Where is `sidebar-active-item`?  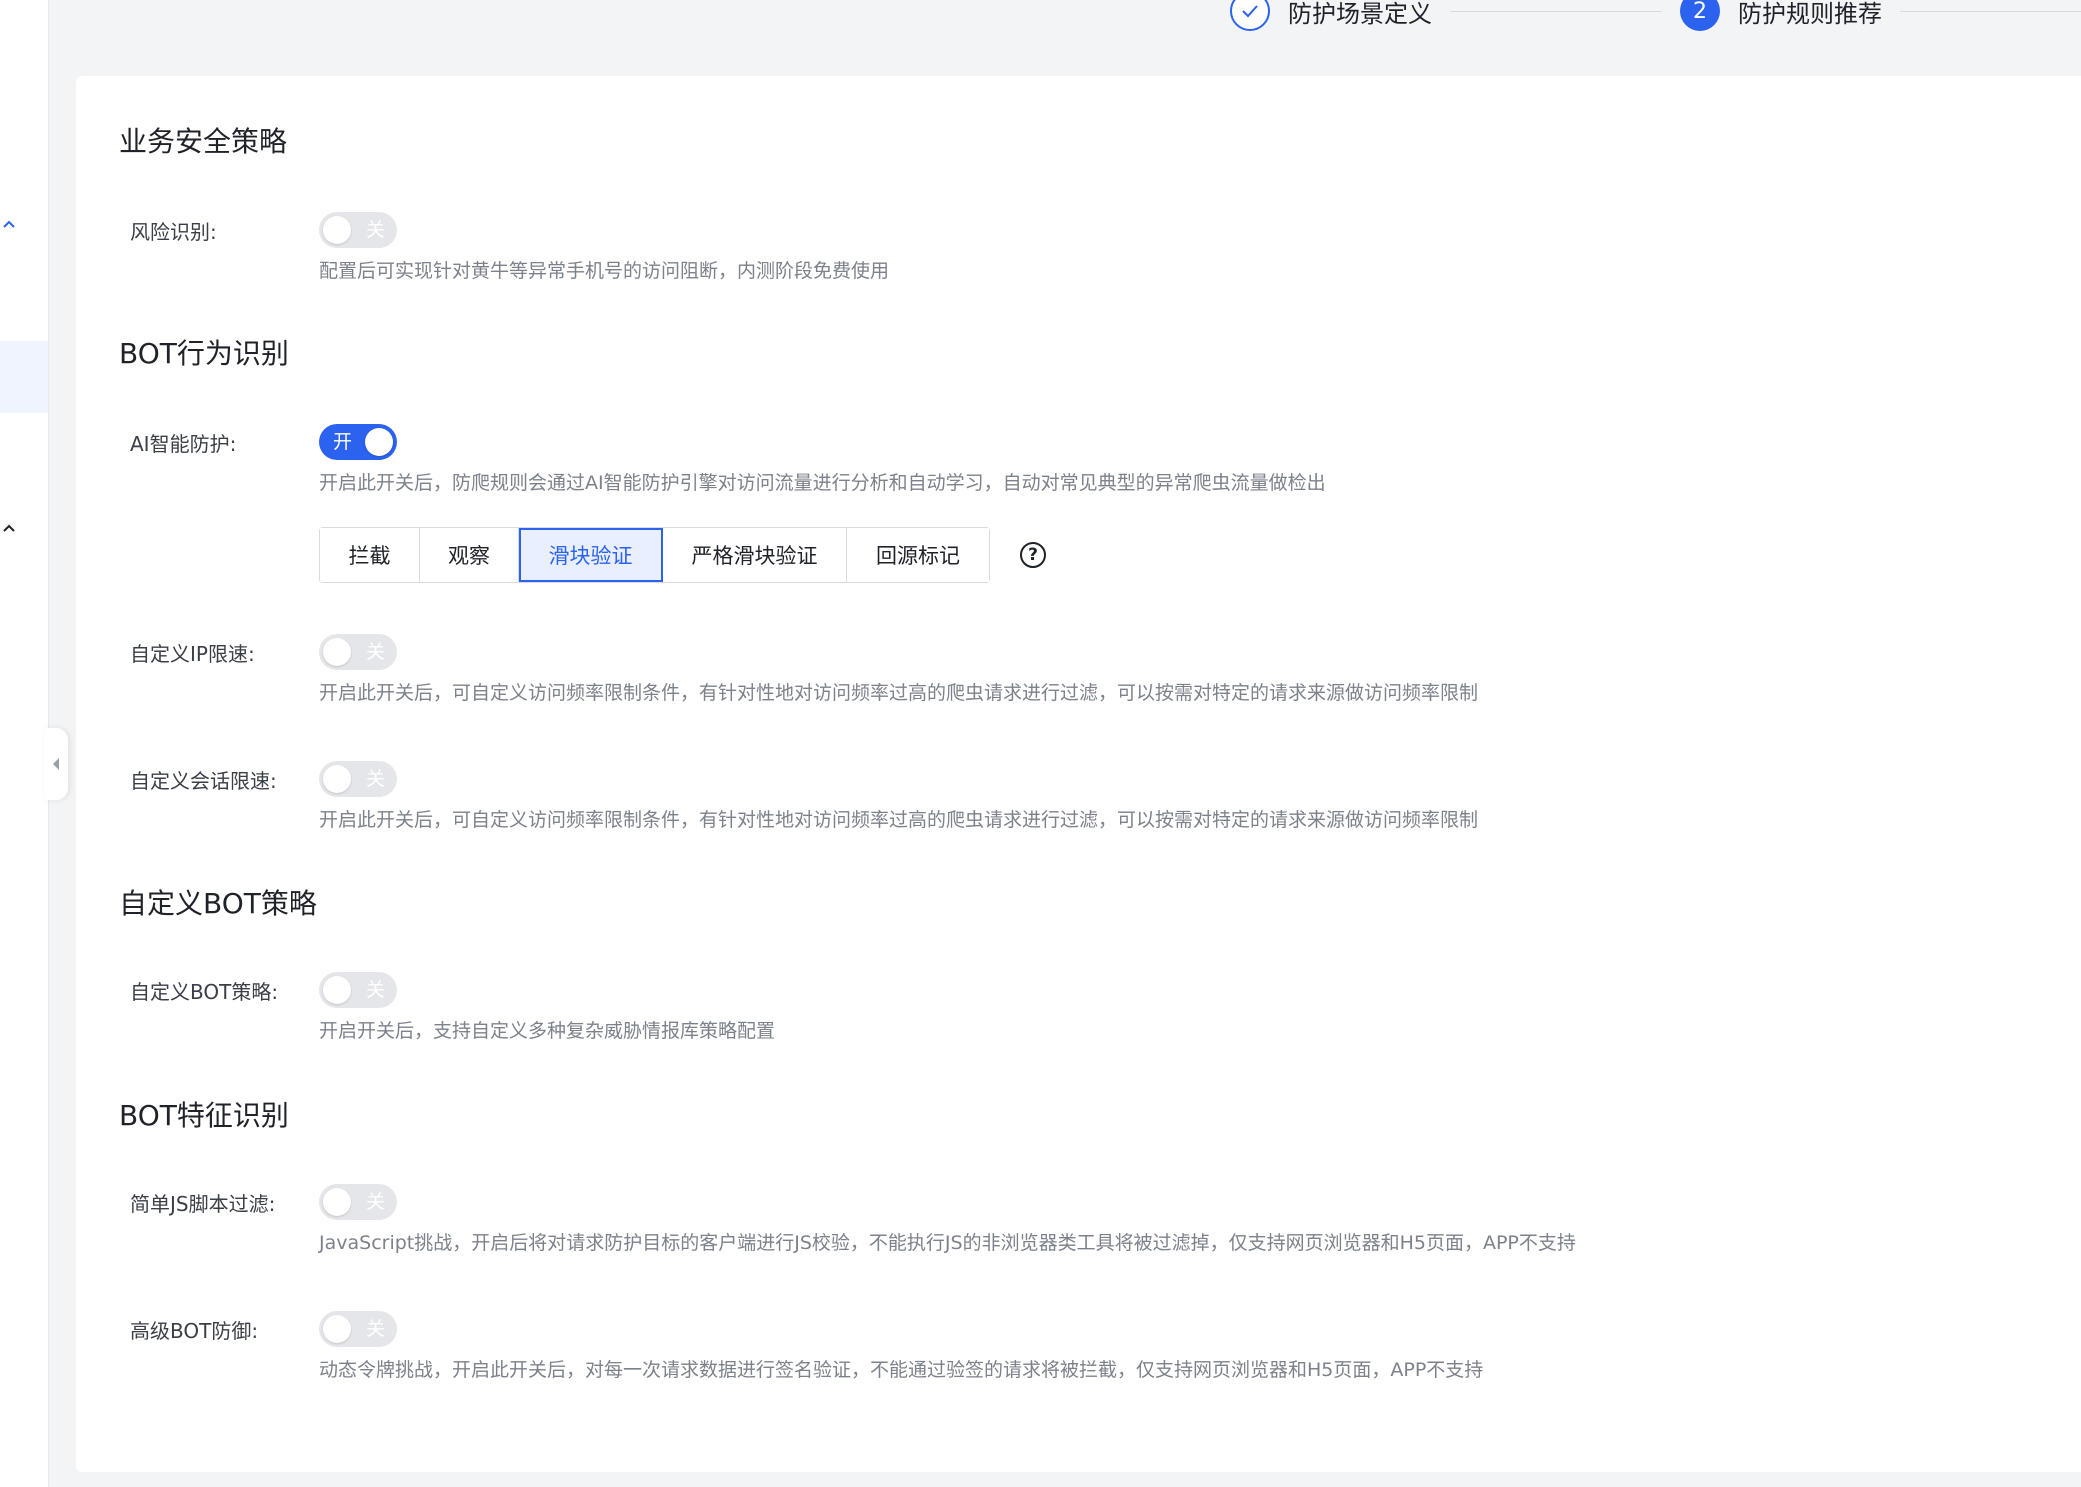 sidebar-active-item is located at coordinates (24, 377).